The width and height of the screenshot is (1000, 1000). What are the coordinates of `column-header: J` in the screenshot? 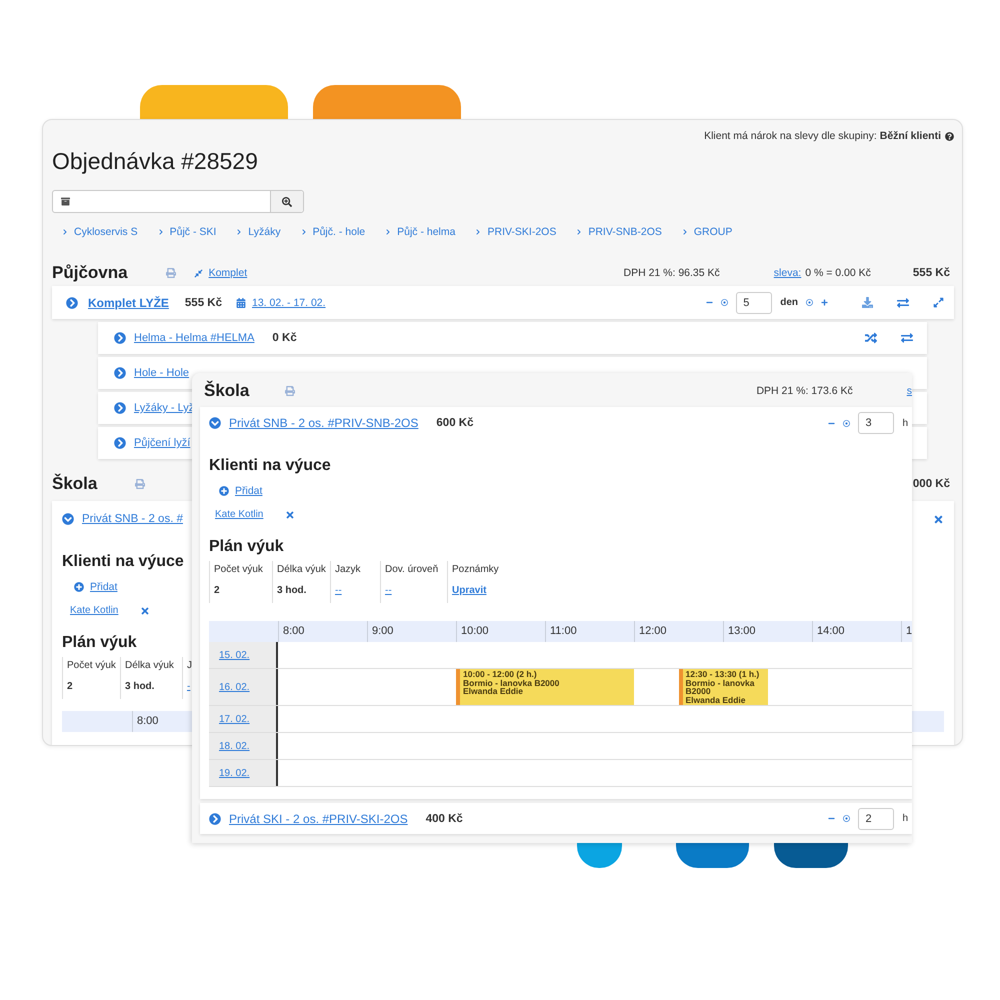 It's located at (190, 666).